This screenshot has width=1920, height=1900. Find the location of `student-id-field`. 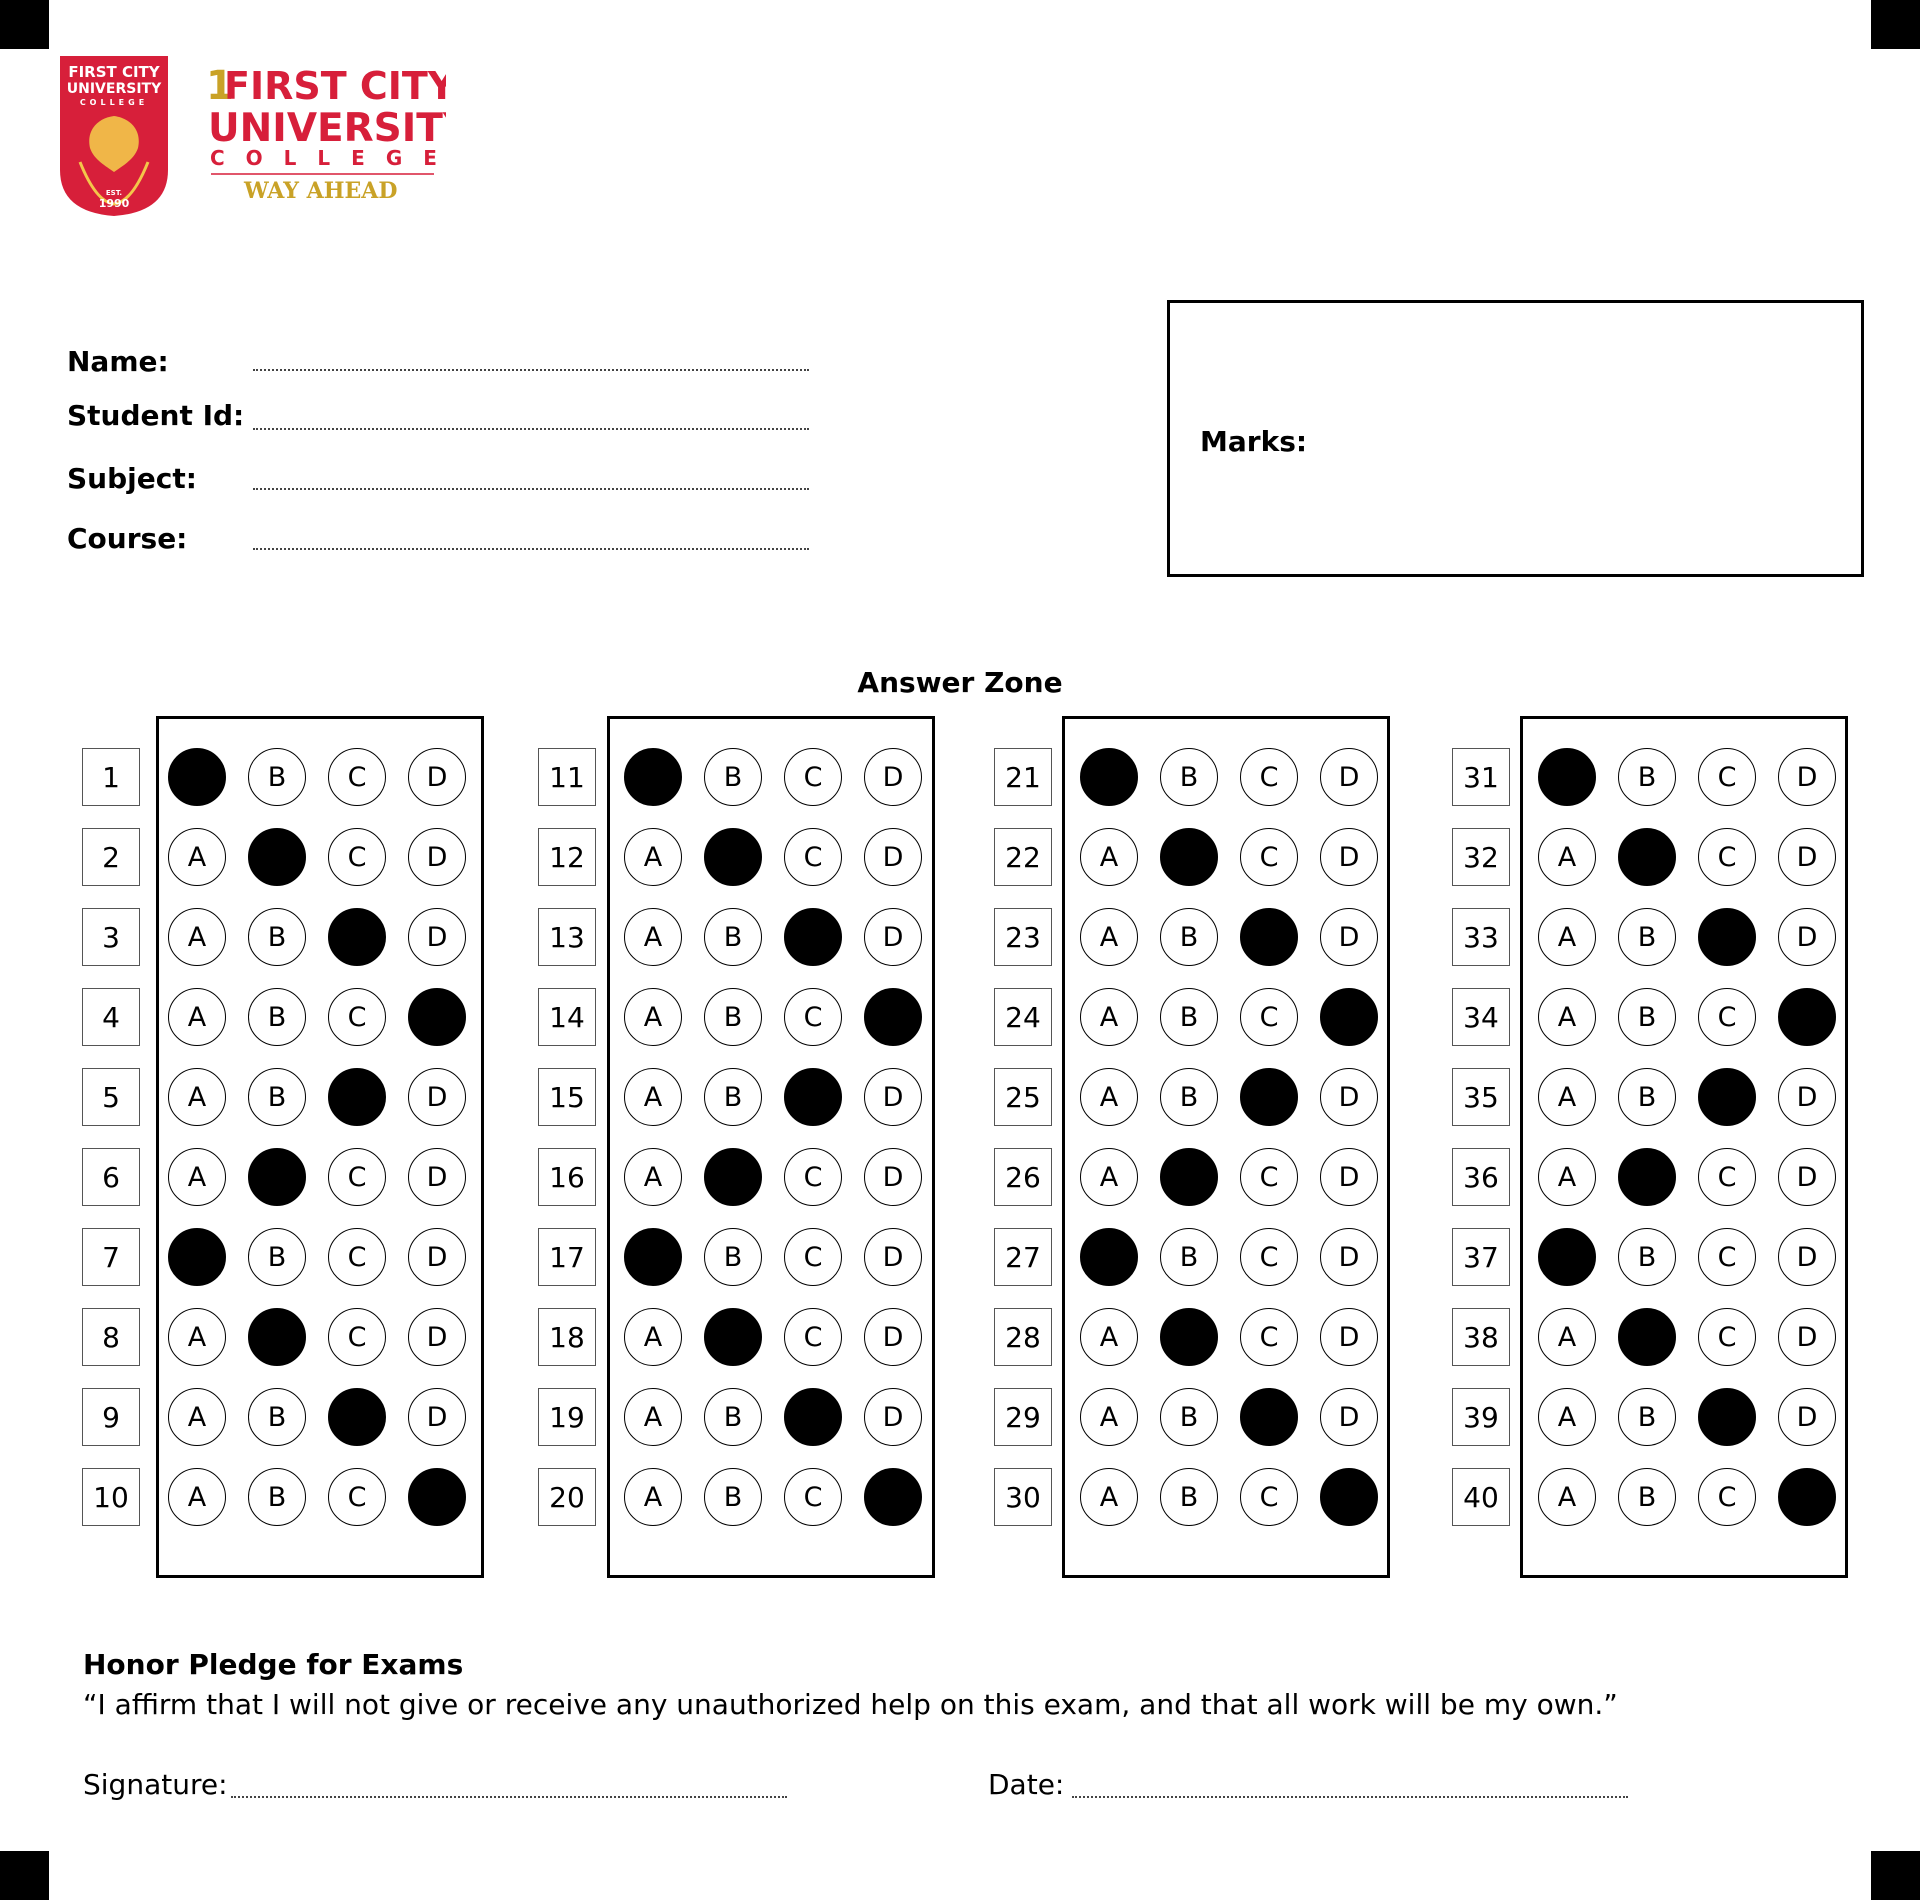

student-id-field is located at coordinates (531, 429).